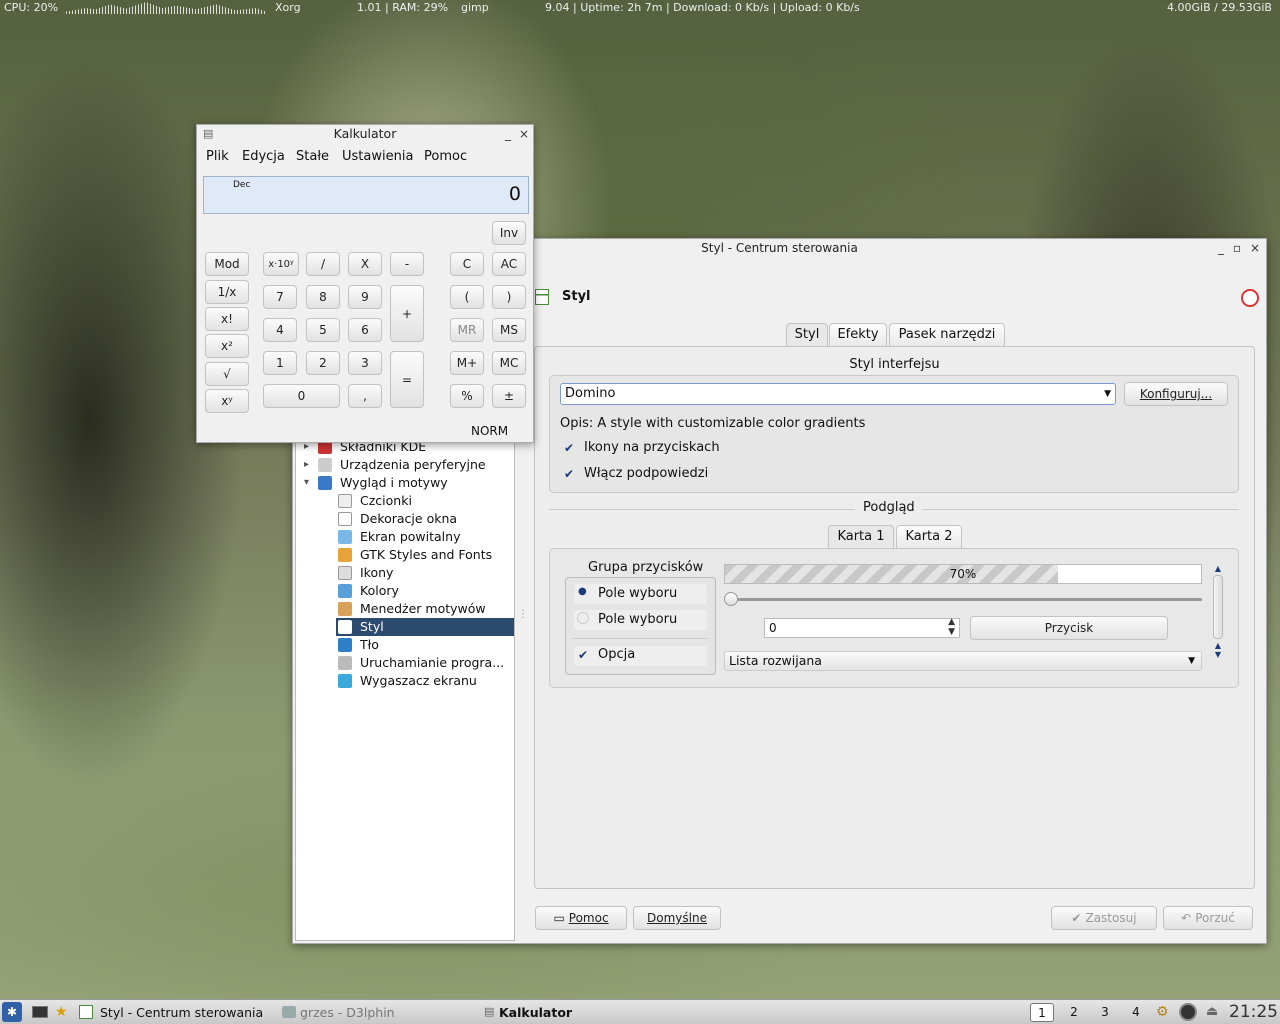  What do you see at coordinates (509, 264) in the screenshot?
I see `all-clear-button: AC` at bounding box center [509, 264].